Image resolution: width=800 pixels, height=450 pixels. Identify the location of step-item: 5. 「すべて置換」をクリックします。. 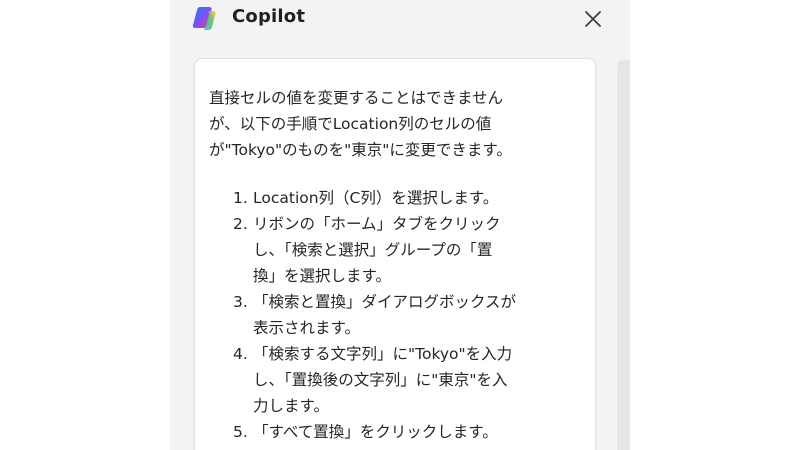
(399, 432).